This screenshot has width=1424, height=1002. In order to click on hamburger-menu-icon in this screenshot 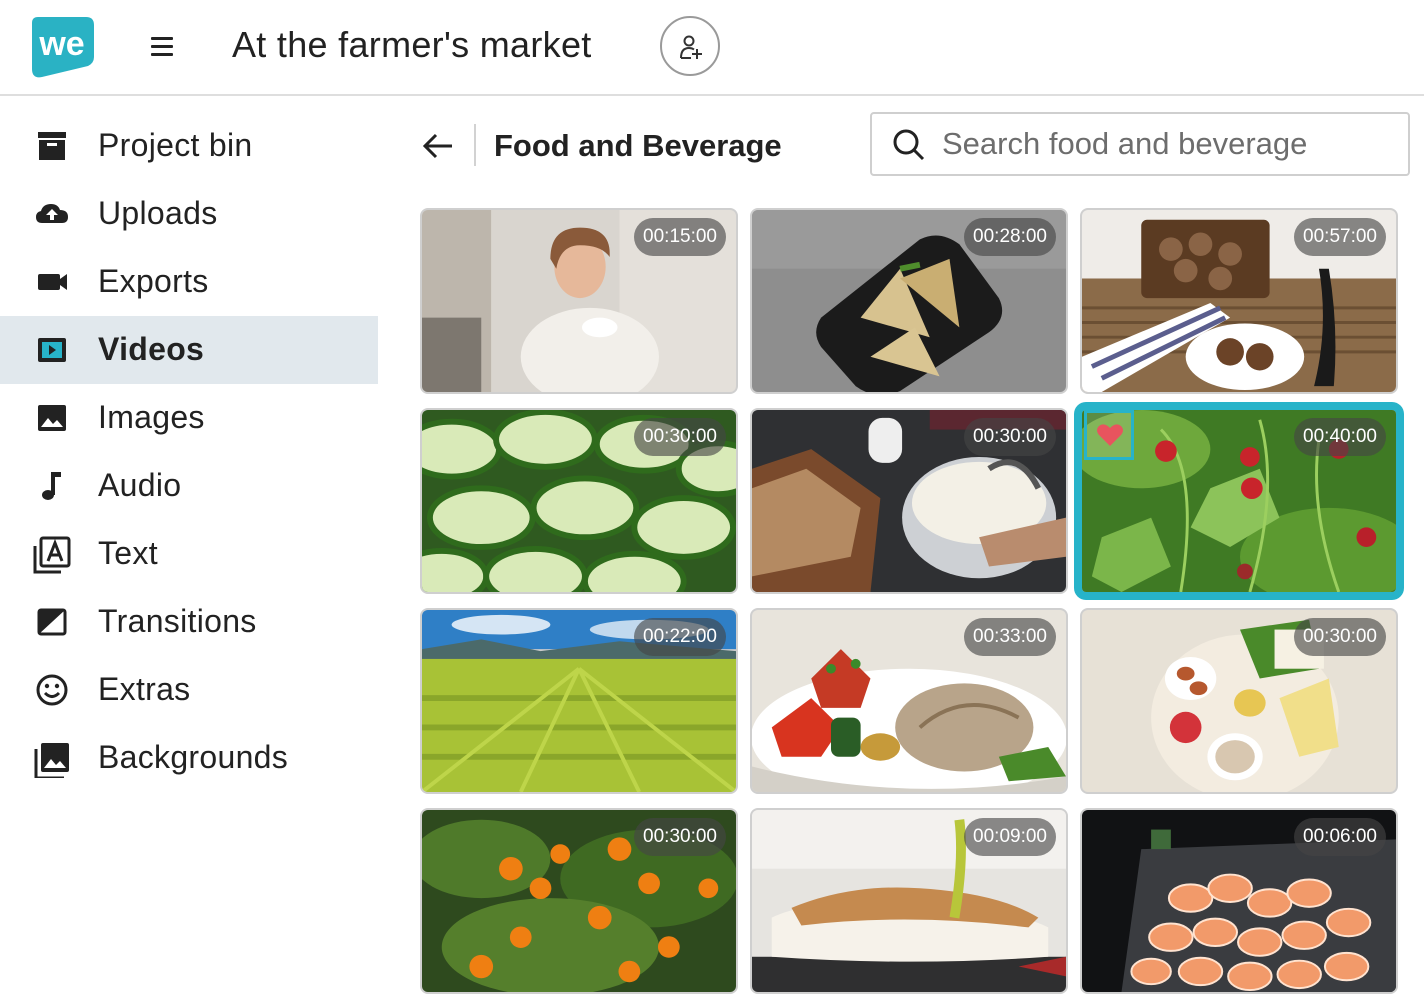, I will do `click(162, 47)`.